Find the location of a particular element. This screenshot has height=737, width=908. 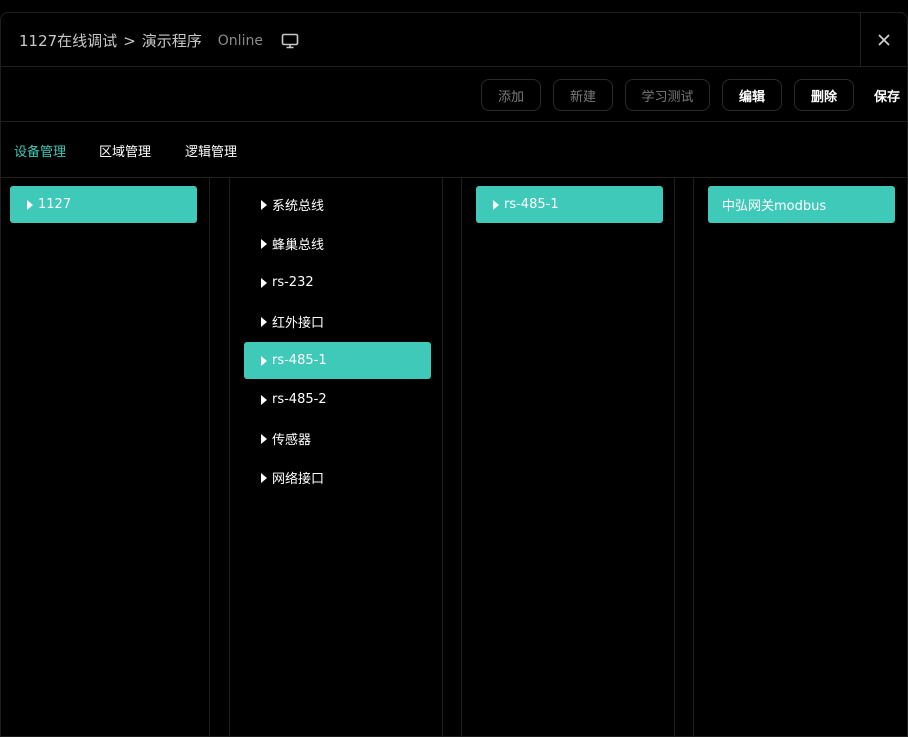

breadcrumb-root: 1127在线调试 is located at coordinates (68, 40).